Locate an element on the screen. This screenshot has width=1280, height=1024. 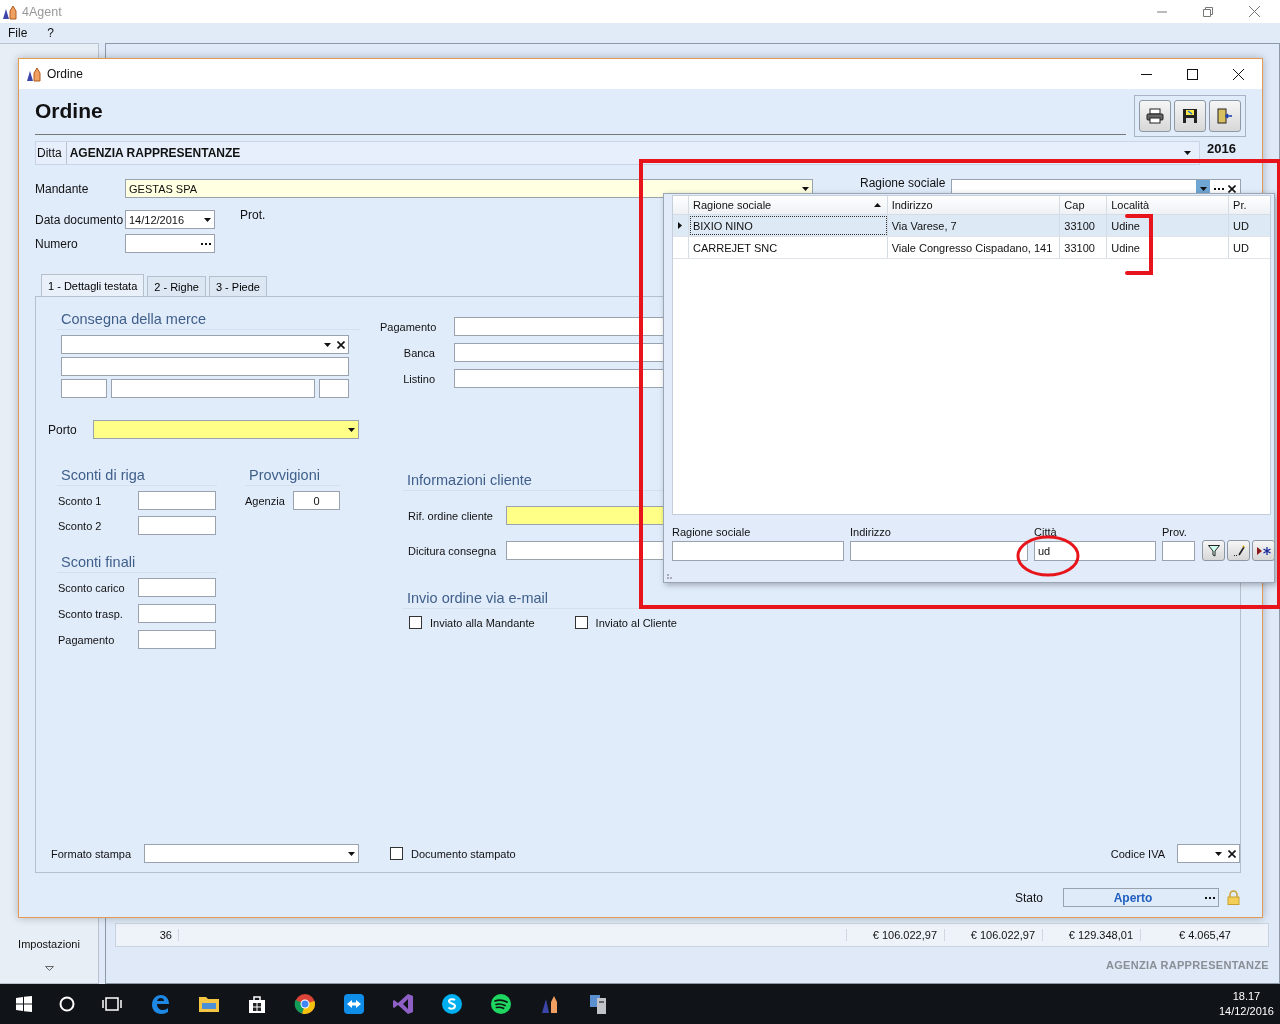
save-button is located at coordinates (1190, 116).